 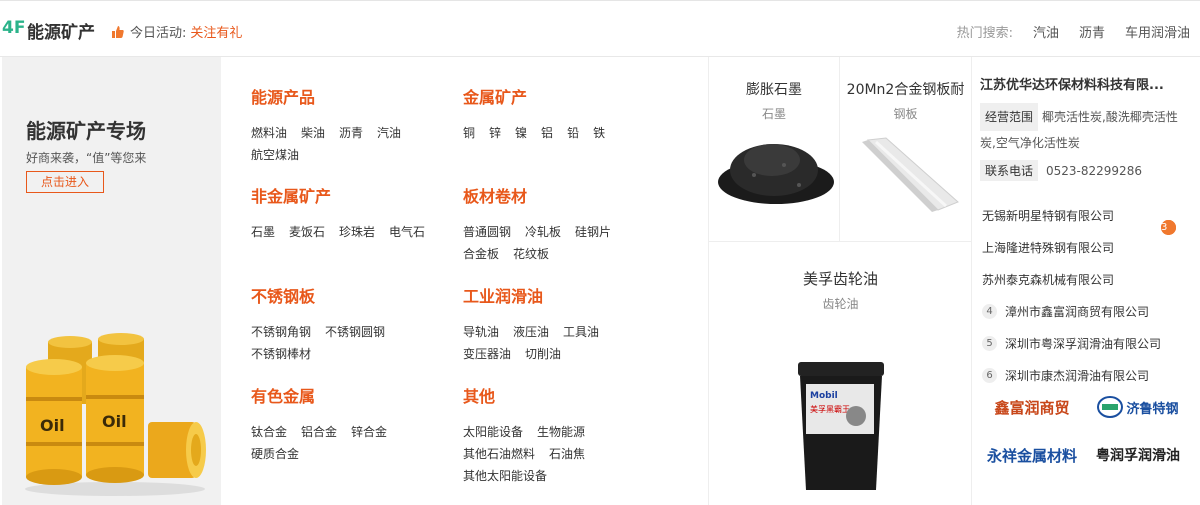 What do you see at coordinates (905, 90) in the screenshot?
I see `product-name: 20Mn2合金钢板耐` at bounding box center [905, 90].